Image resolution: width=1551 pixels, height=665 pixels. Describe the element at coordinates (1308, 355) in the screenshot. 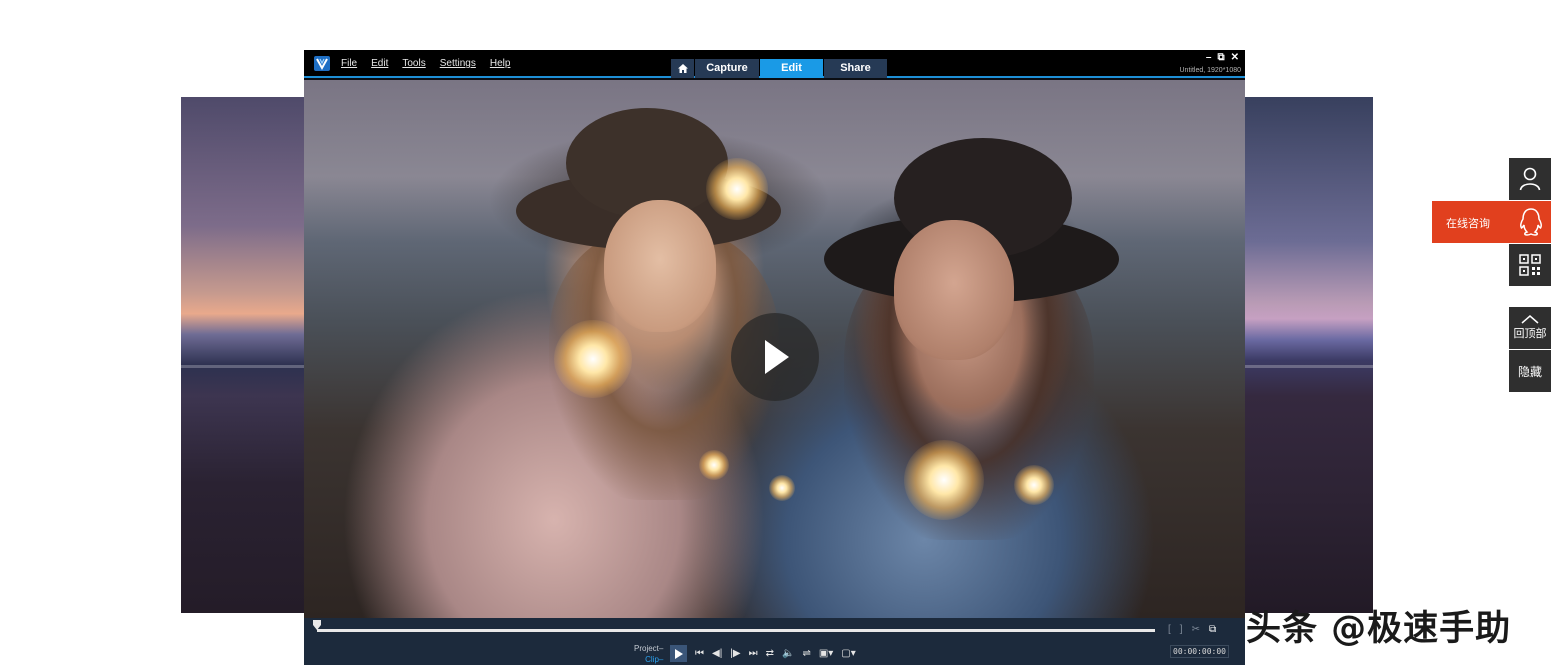

I see `carousel-next-slide` at that location.